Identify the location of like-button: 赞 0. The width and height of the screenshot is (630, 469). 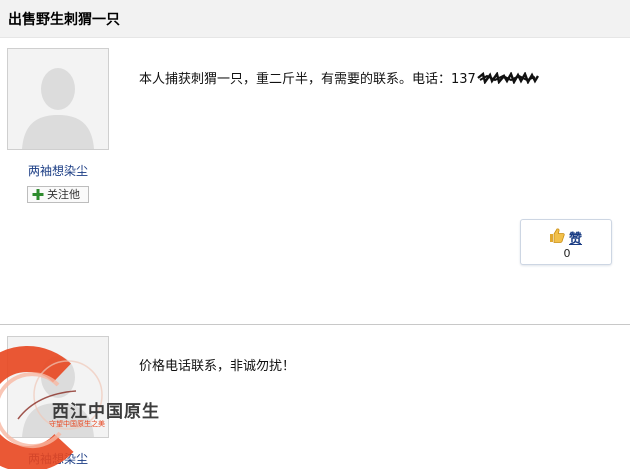
(566, 242).